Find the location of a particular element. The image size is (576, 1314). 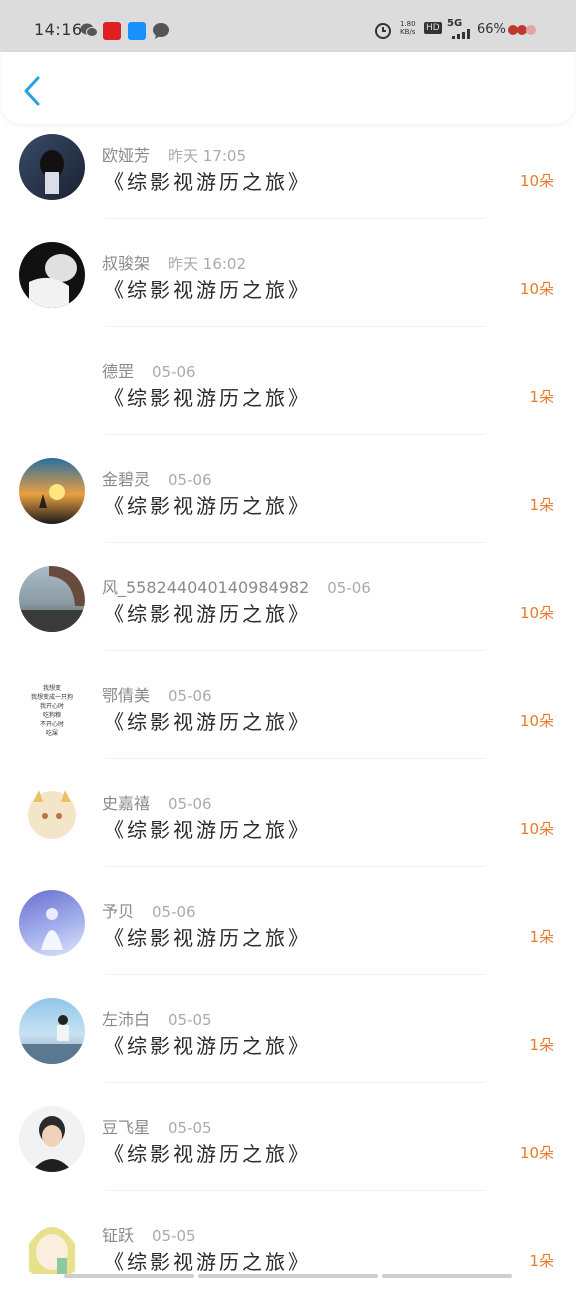

list-item: 叔骏架 昨天 16:02 《综影视游历之旅》 10朵 is located at coordinates (288, 288).